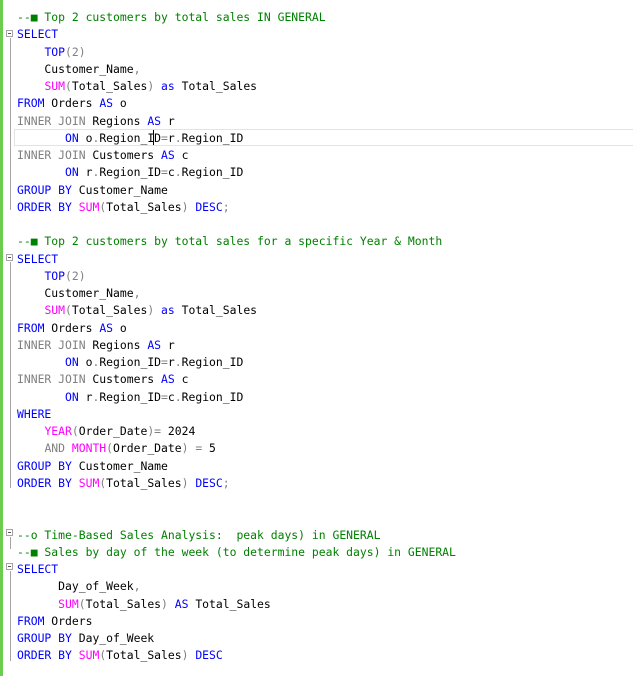 The image size is (633, 676). I want to click on code-token: (, so click(82, 603).